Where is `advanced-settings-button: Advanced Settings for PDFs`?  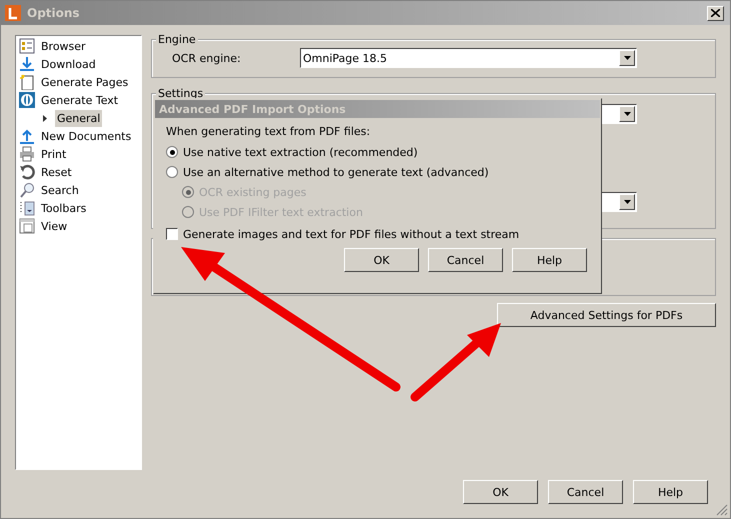
advanced-settings-button: Advanced Settings for PDFs is located at coordinates (606, 315).